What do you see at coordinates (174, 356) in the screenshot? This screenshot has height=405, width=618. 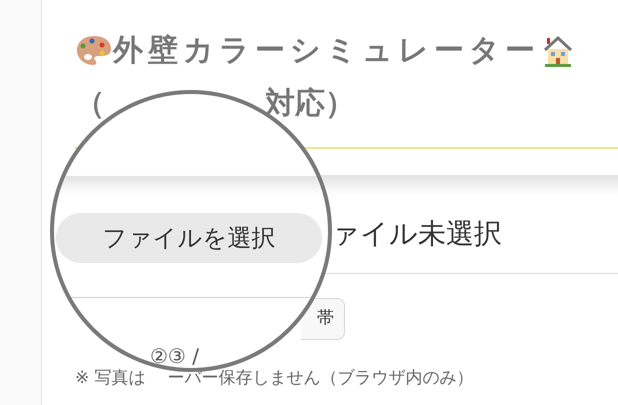 I see `steps-text: ②③ /` at bounding box center [174, 356].